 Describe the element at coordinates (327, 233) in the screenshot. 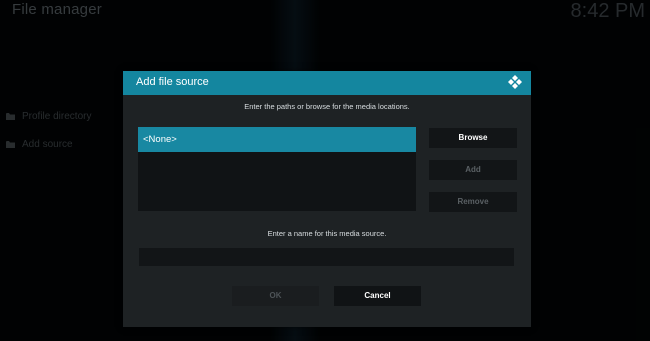

I see `name-instruction: Enter a name for this media source.` at that location.